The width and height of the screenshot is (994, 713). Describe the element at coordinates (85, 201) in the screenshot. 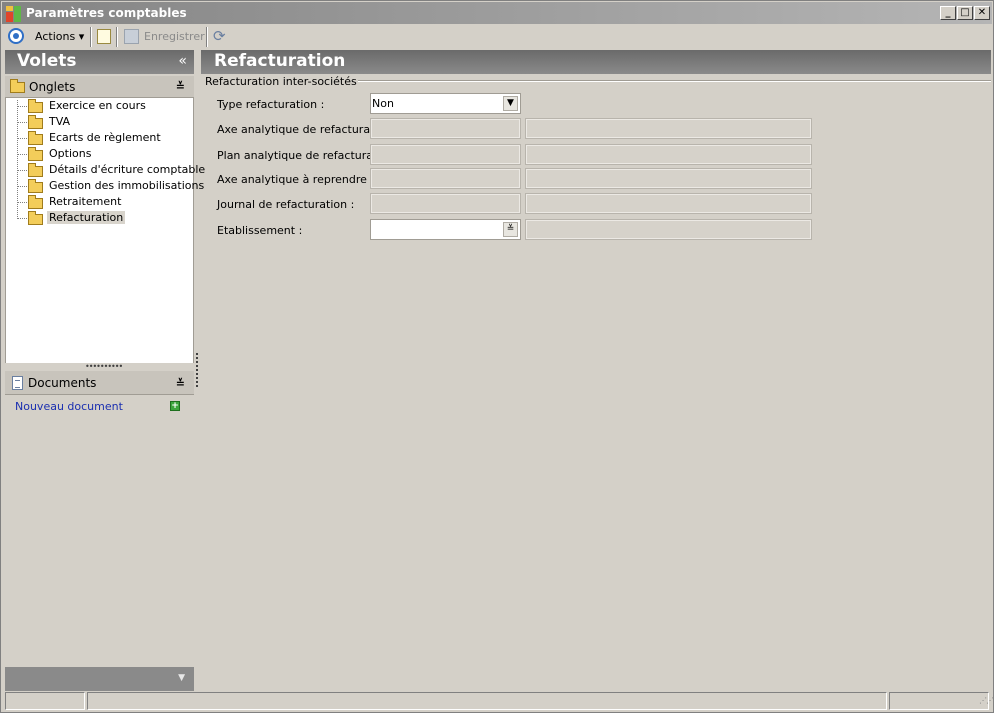

I see `tree-item-label: Retraitement` at that location.